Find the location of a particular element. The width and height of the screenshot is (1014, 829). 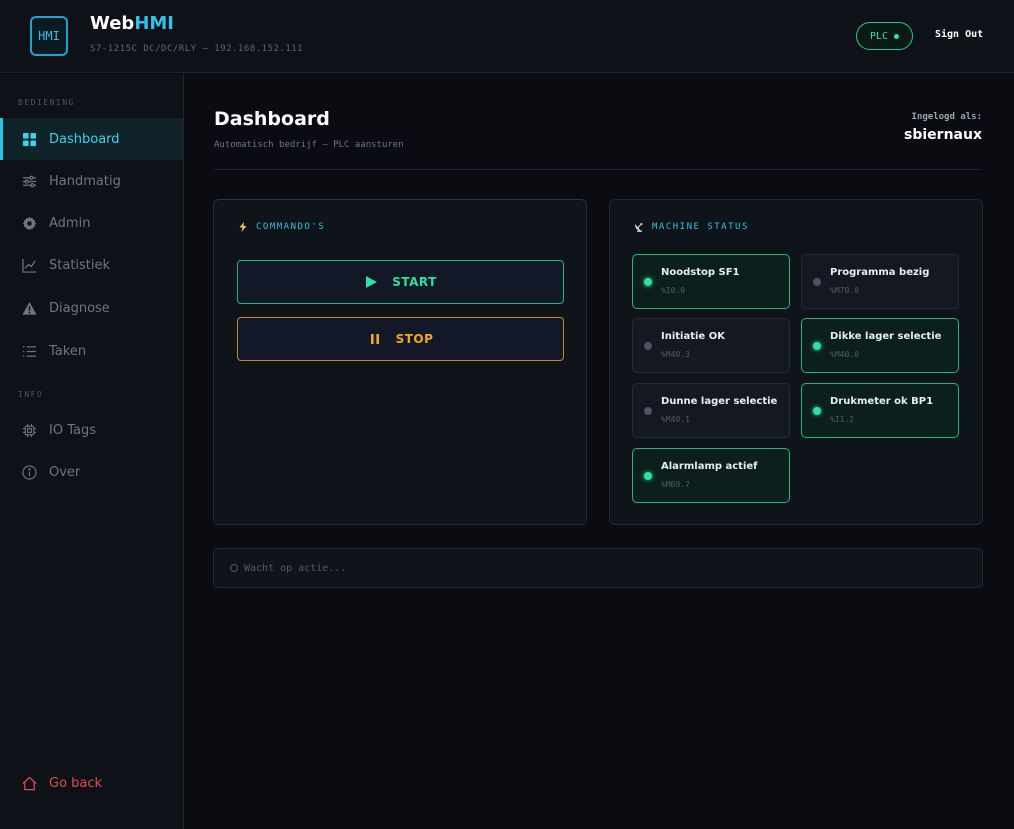

sidebar-item-diagnose: Diagnose is located at coordinates (91, 308).